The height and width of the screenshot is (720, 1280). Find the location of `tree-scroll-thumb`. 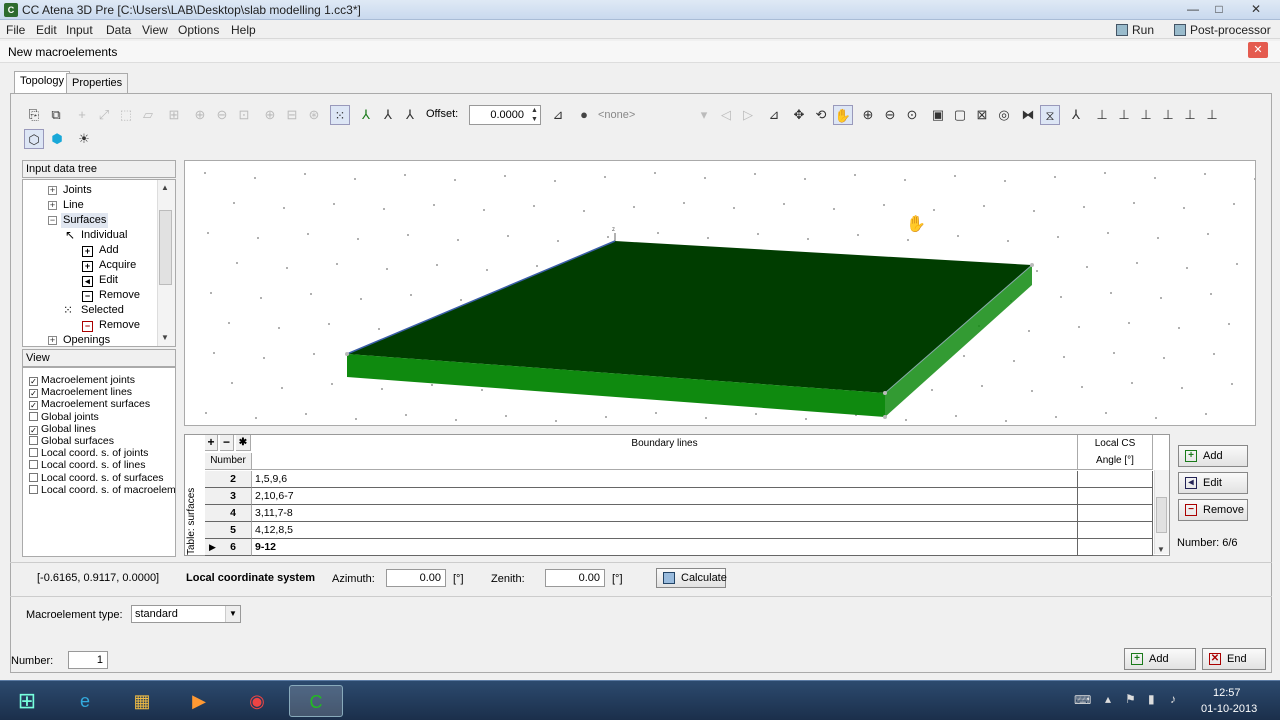

tree-scroll-thumb is located at coordinates (165, 247).